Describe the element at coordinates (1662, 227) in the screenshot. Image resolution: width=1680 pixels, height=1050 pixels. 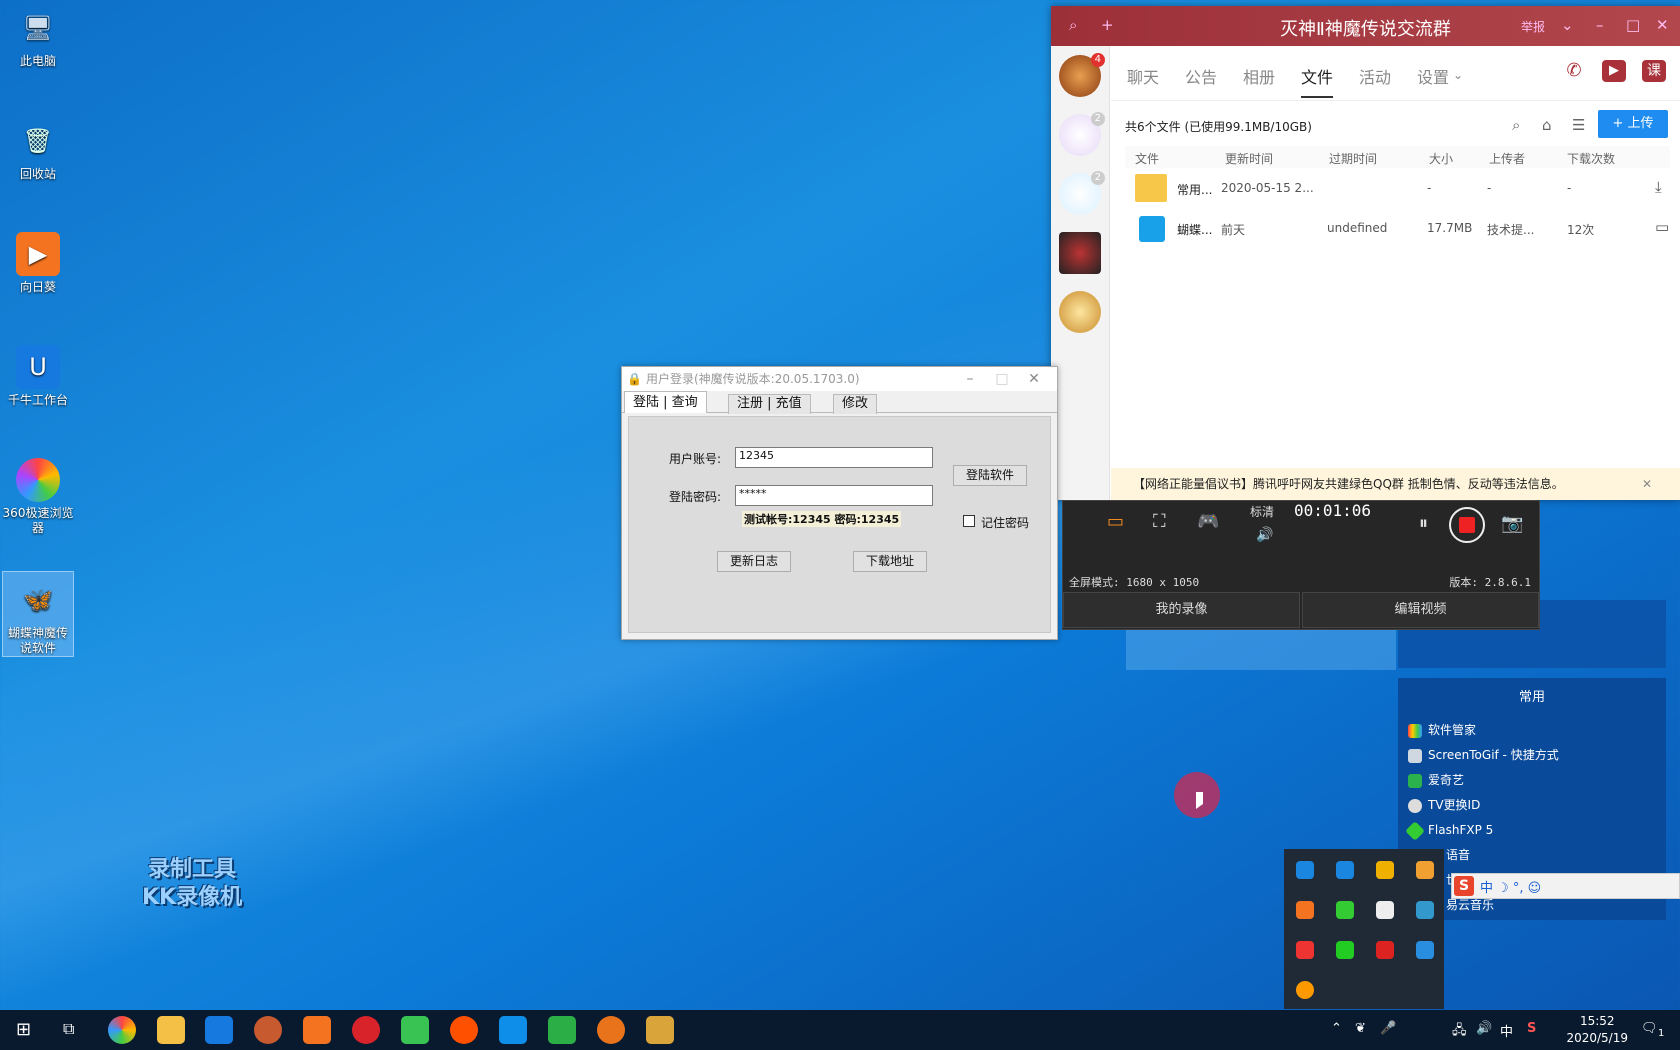
I see `open-folder-icon: ▭` at that location.